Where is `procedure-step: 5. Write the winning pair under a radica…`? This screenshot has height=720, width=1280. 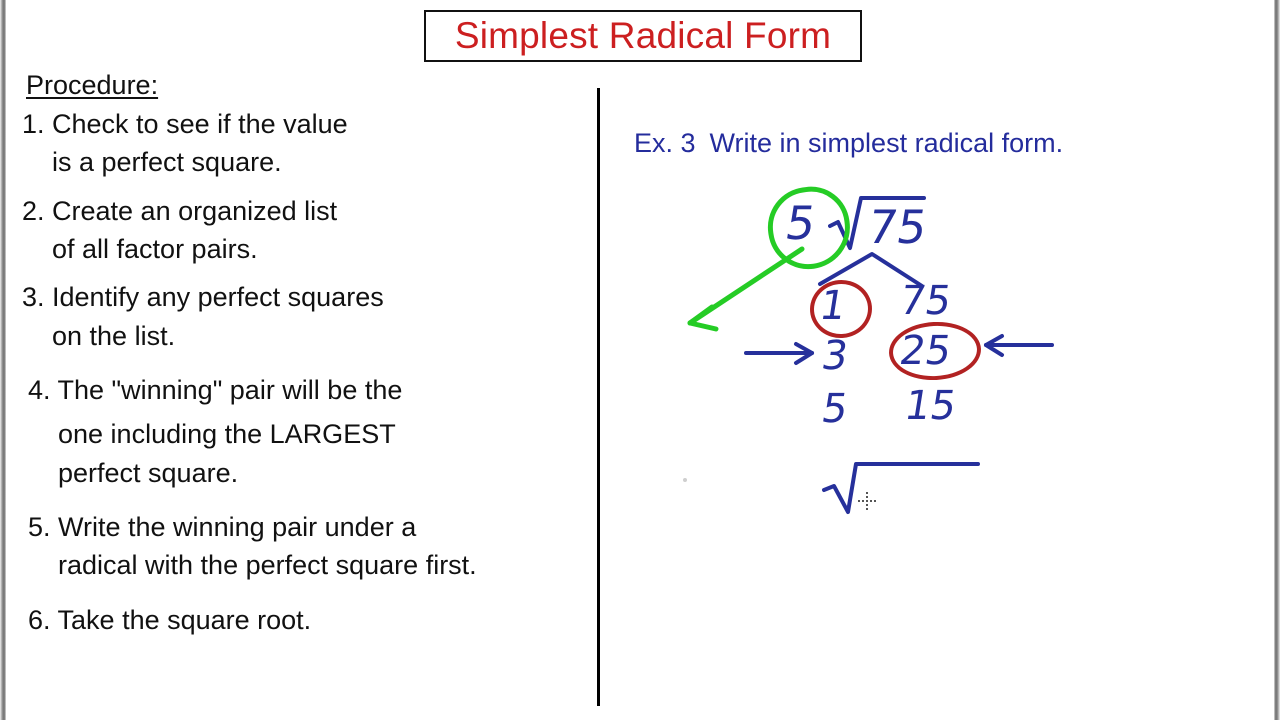 procedure-step: 5. Write the winning pair under a radica… is located at coordinates (308, 546).